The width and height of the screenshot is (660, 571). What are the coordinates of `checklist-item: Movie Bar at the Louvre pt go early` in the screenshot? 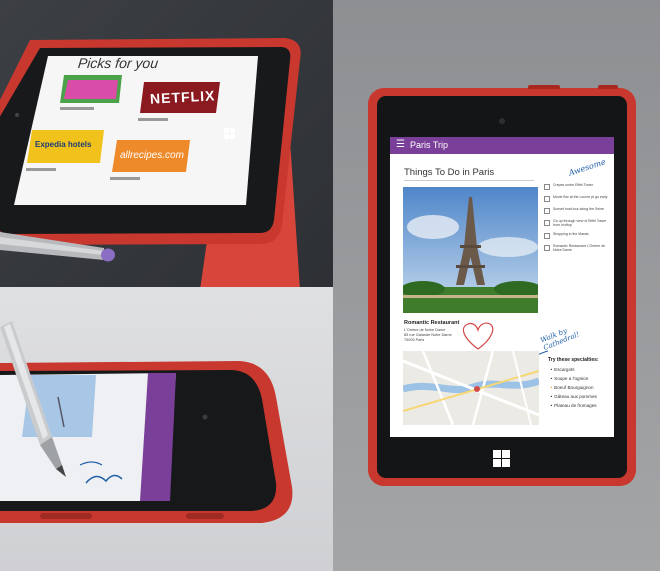 It's located at (579, 198).